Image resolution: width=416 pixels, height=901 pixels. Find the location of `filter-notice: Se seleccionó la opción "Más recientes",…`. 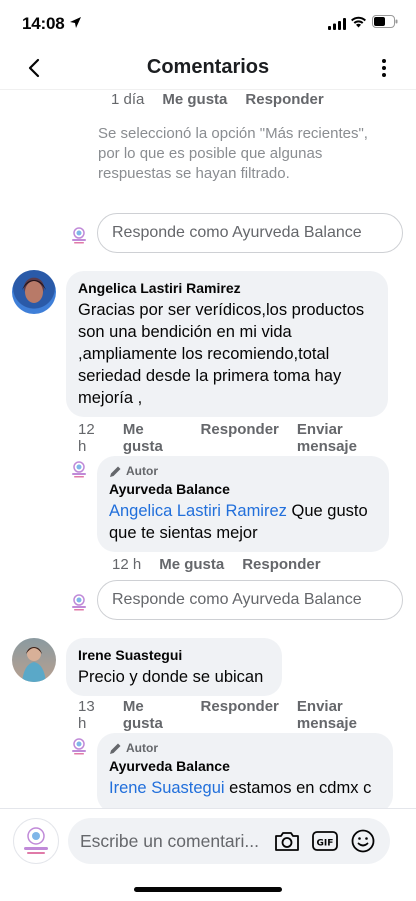

filter-notice: Se seleccionó la opción "Más recientes",… is located at coordinates (233, 153).